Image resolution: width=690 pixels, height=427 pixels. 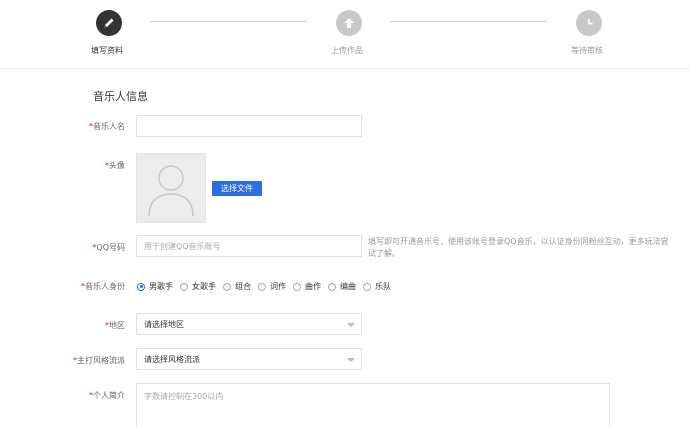 What do you see at coordinates (66, 325) in the screenshot?
I see `region-label: *地区` at bounding box center [66, 325].